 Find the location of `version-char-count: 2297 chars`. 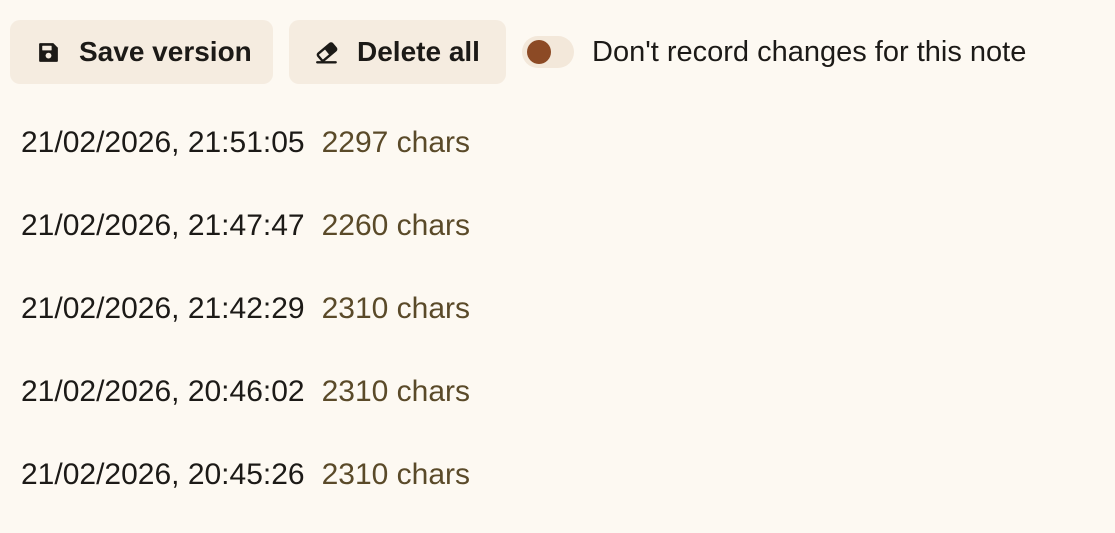

version-char-count: 2297 chars is located at coordinates (396, 142).